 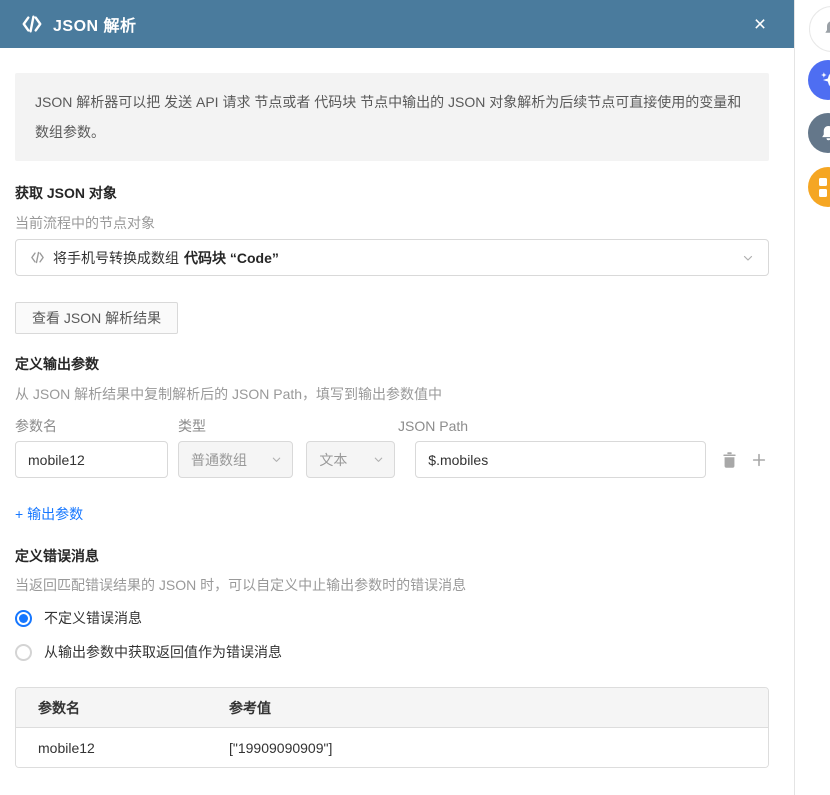 I want to click on param-name-label: 参数名, so click(x=36, y=426).